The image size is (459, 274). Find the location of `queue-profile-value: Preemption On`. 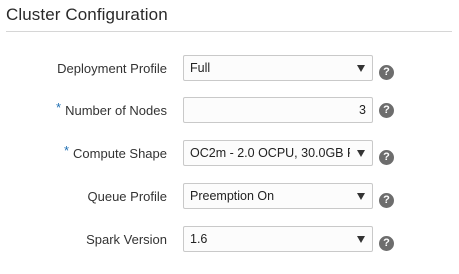

queue-profile-value: Preemption On is located at coordinates (232, 196).